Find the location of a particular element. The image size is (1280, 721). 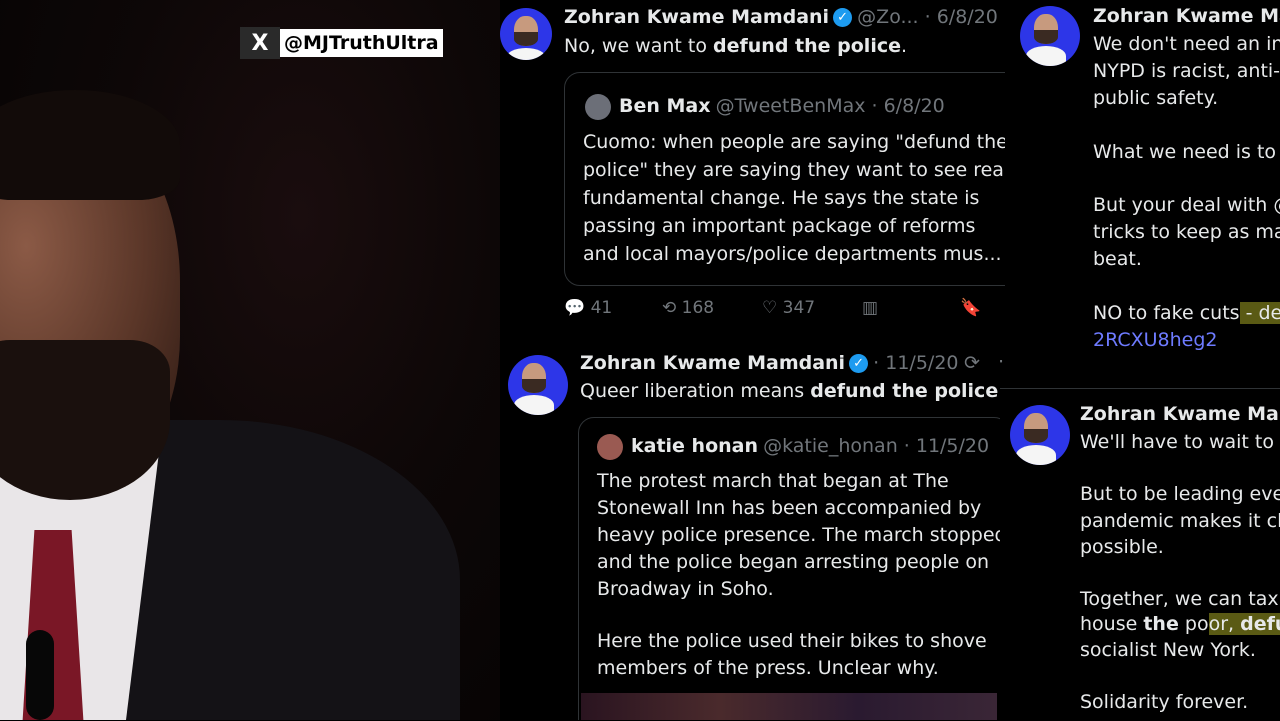

quote-author-meta: @katie_honan · 11/5/20 is located at coordinates (876, 446).